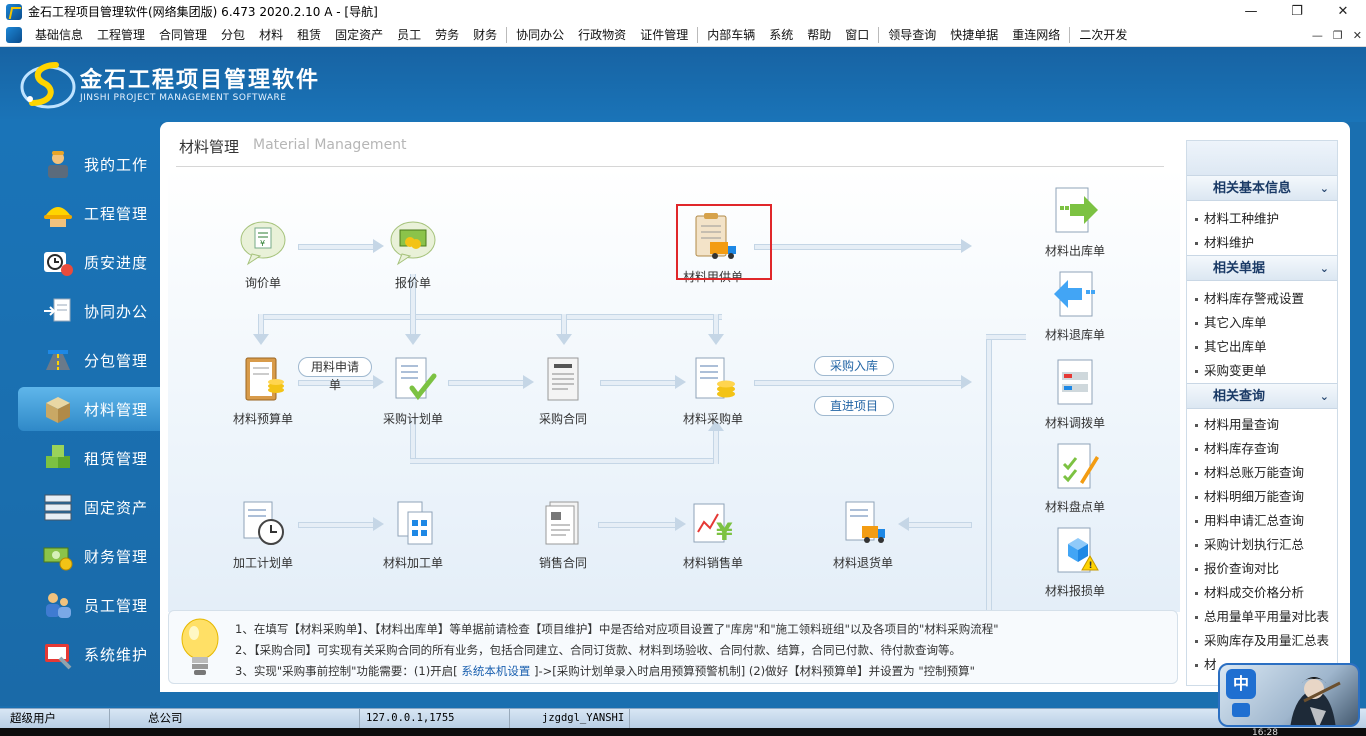 The width and height of the screenshot is (1366, 736). What do you see at coordinates (263, 390) in the screenshot?
I see `node-budget: 材料预算单` at bounding box center [263, 390].